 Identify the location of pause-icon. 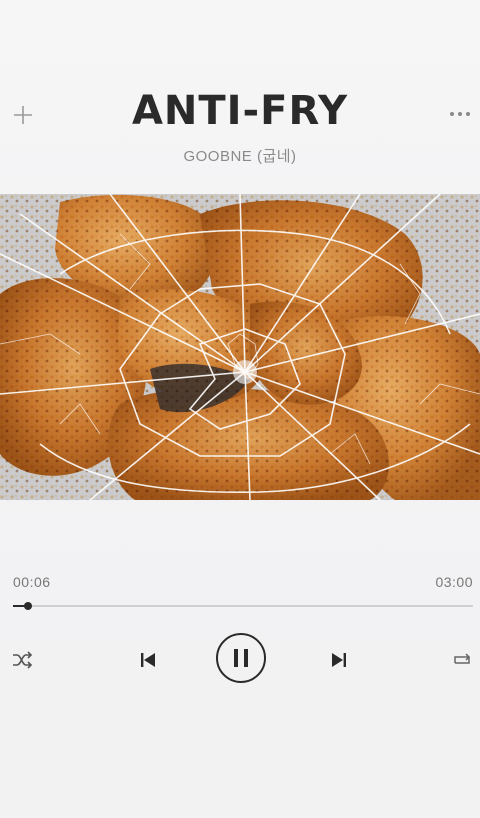
(241, 658).